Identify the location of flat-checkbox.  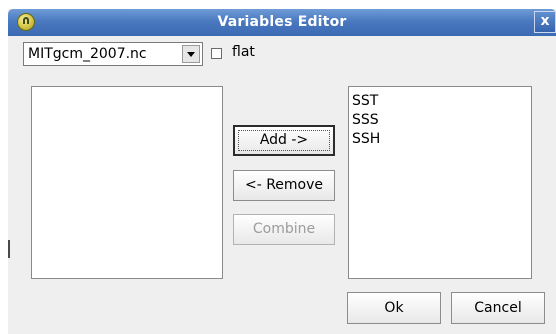
(216, 53).